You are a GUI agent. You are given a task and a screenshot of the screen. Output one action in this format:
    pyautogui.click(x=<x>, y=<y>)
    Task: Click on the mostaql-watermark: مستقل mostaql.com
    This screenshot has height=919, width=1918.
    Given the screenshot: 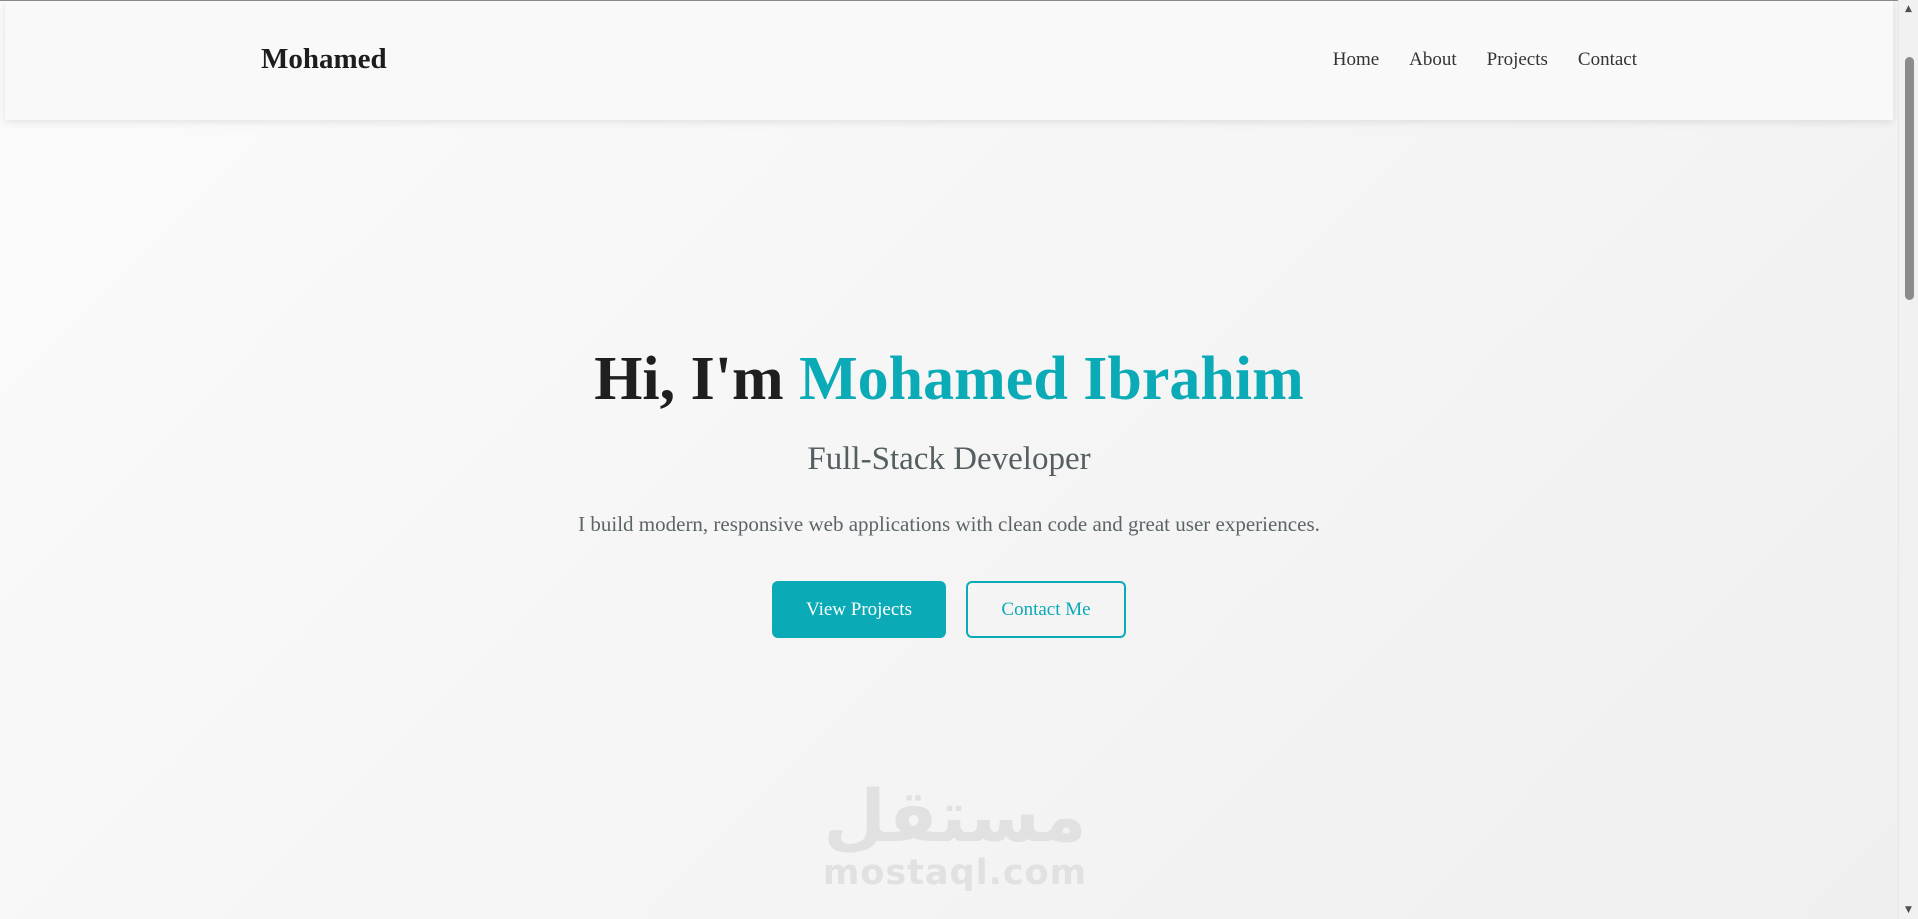 What is the action you would take?
    pyautogui.click(x=955, y=835)
    